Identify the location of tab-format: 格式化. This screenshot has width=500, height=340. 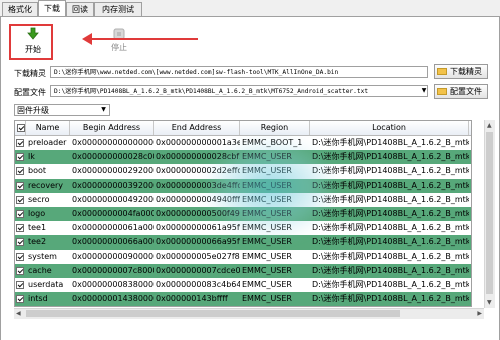
(20, 9).